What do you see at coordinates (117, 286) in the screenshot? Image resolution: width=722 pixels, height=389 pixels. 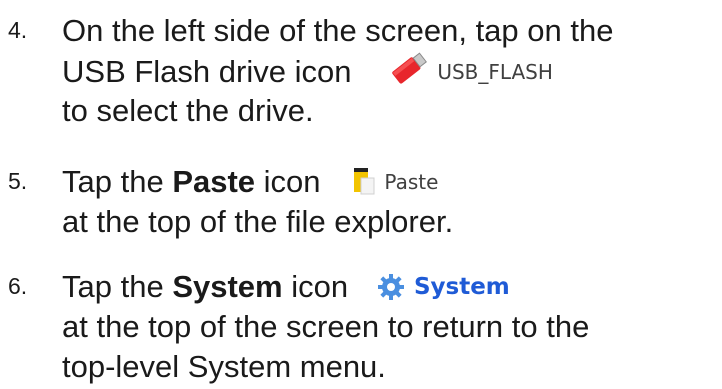 I see `step-6-prefix: Tap the` at bounding box center [117, 286].